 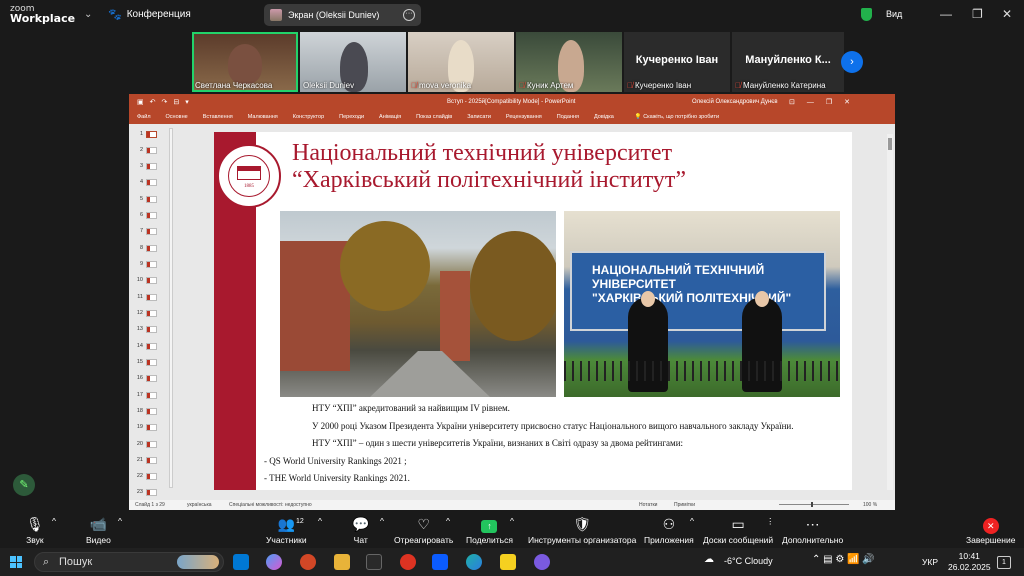 What do you see at coordinates (946, 14) in the screenshot?
I see `minimize-icon: —` at bounding box center [946, 14].